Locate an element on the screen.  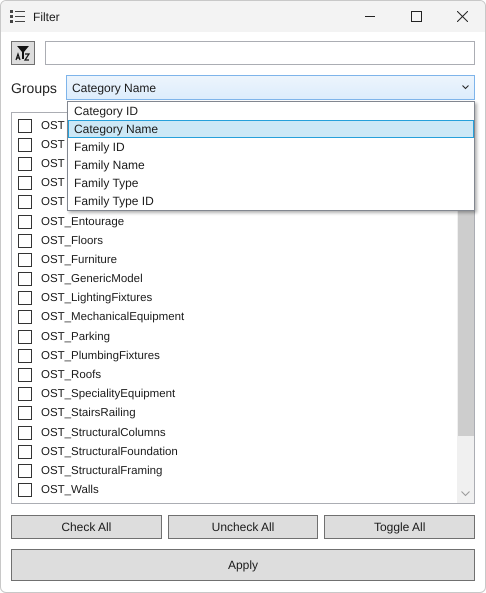
item-label: OST_Floors is located at coordinates (72, 240).